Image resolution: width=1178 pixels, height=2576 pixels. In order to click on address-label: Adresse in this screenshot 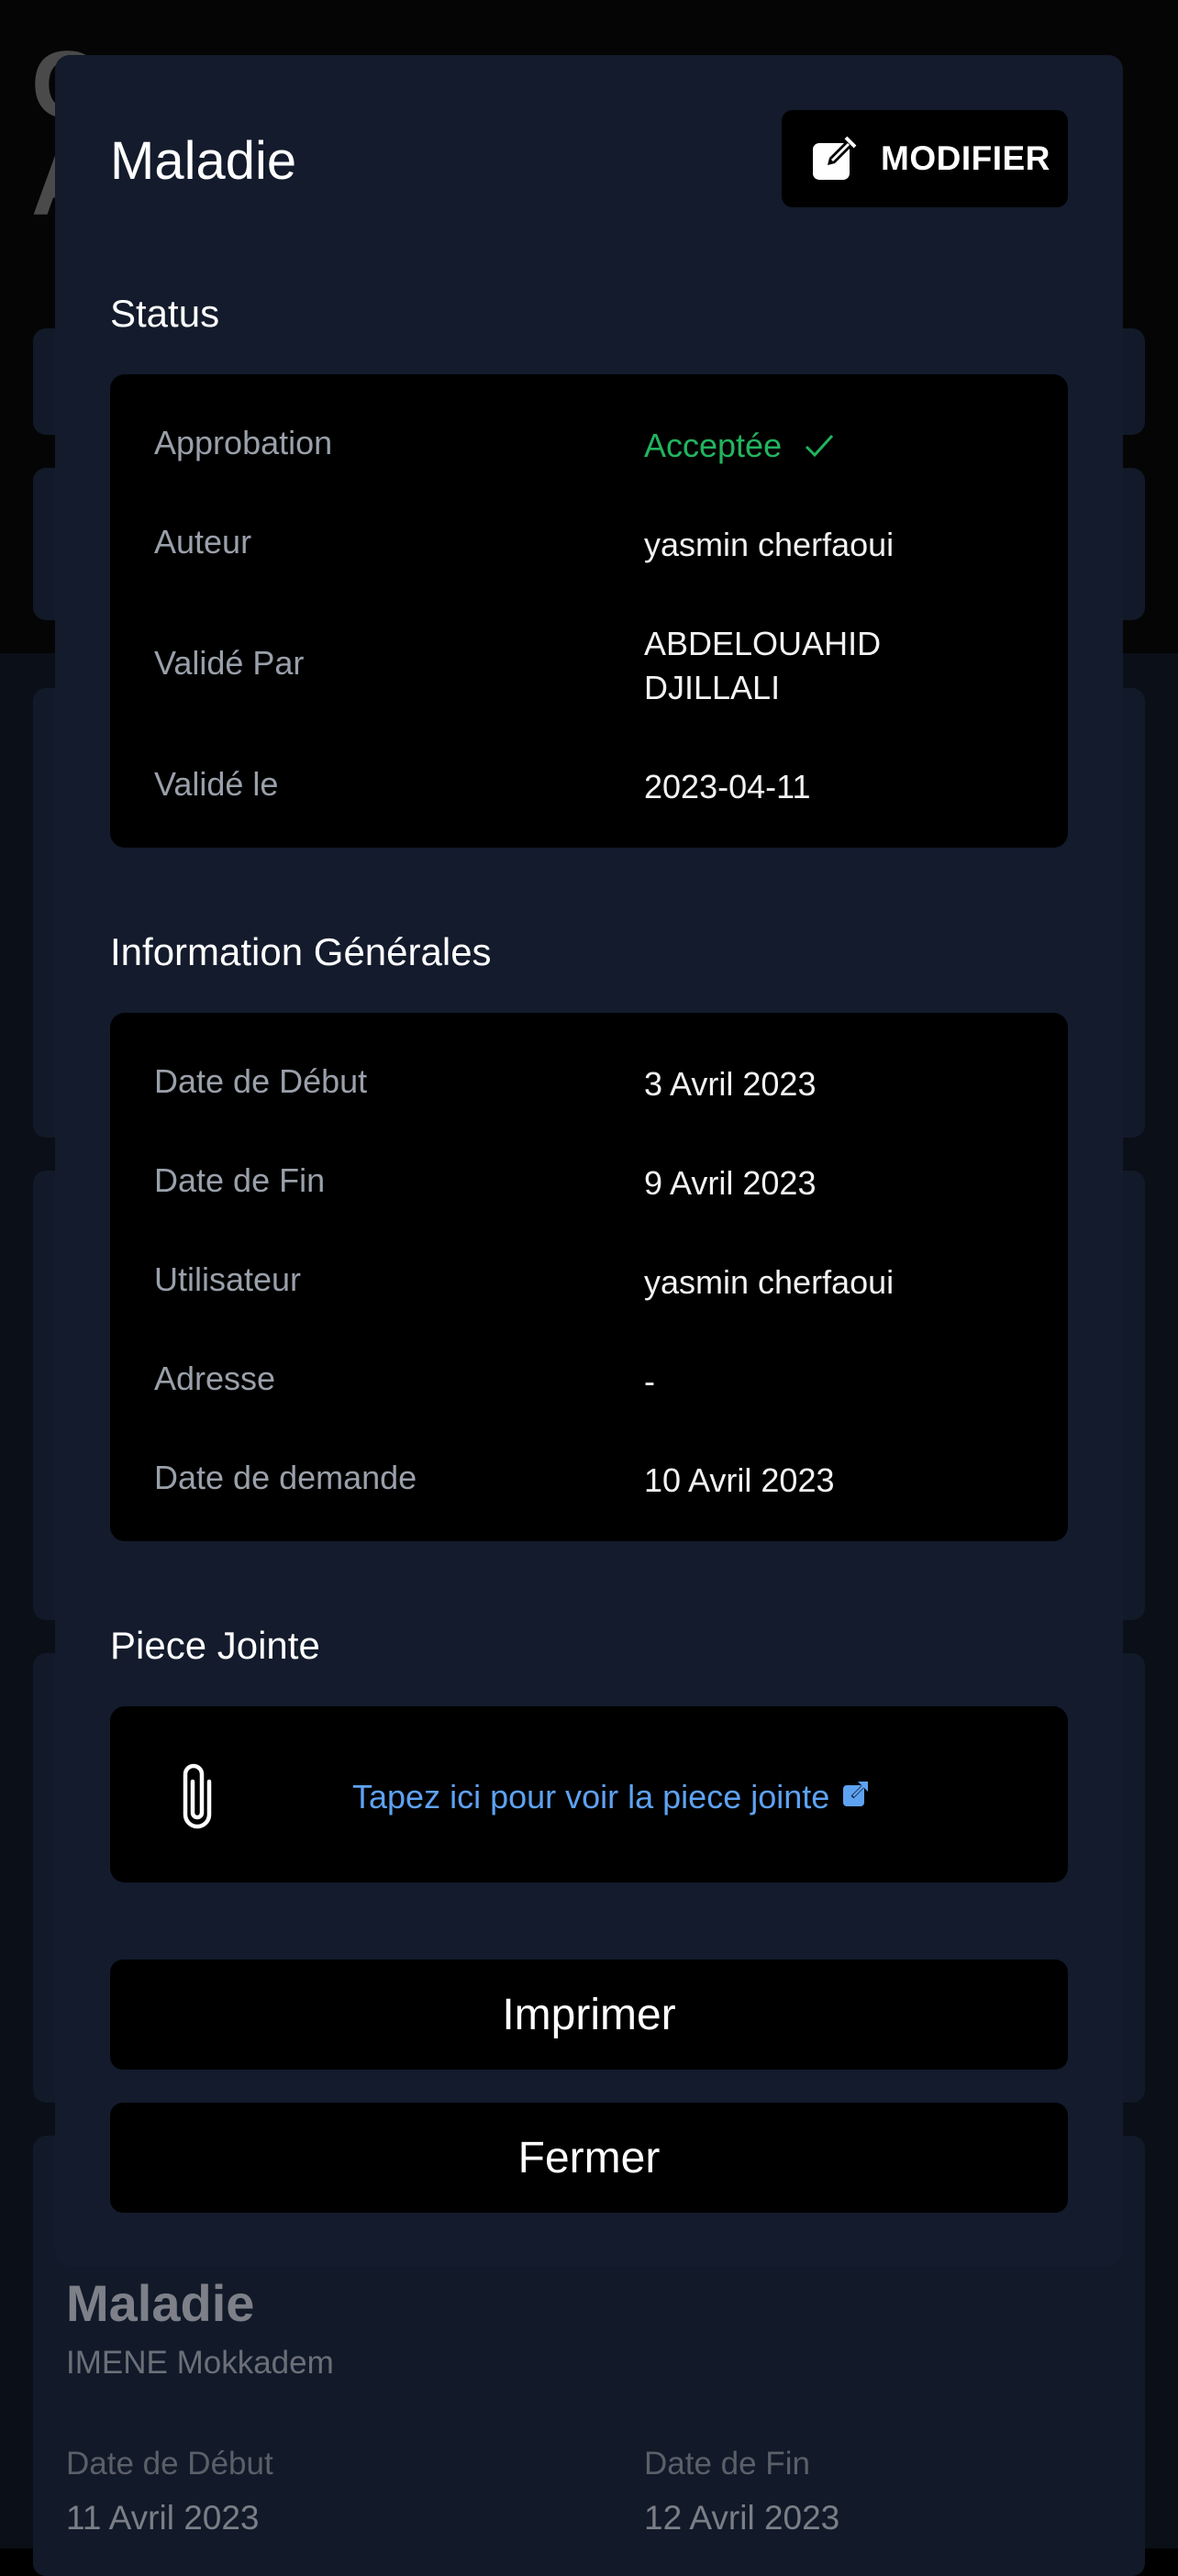, I will do `click(215, 1378)`.